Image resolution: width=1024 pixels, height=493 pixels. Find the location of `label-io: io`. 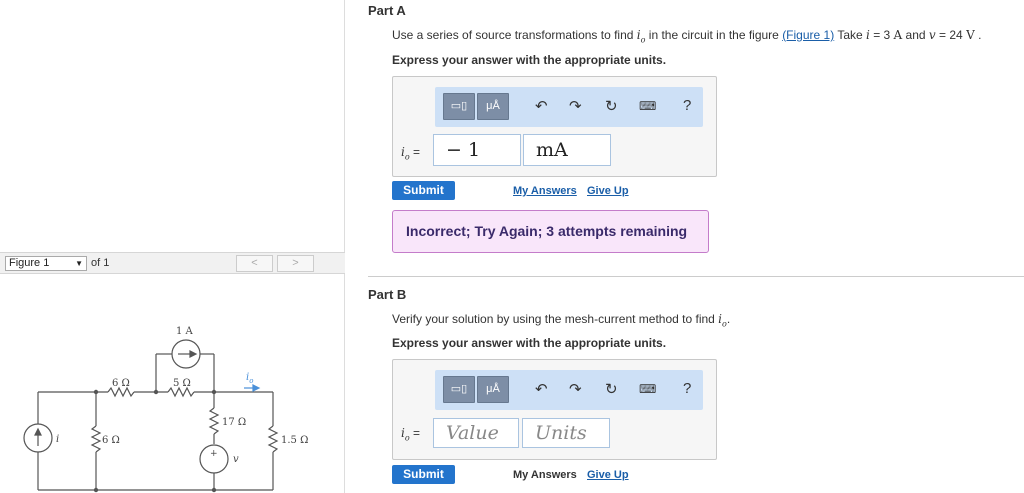

label-io: io is located at coordinates (249, 378).